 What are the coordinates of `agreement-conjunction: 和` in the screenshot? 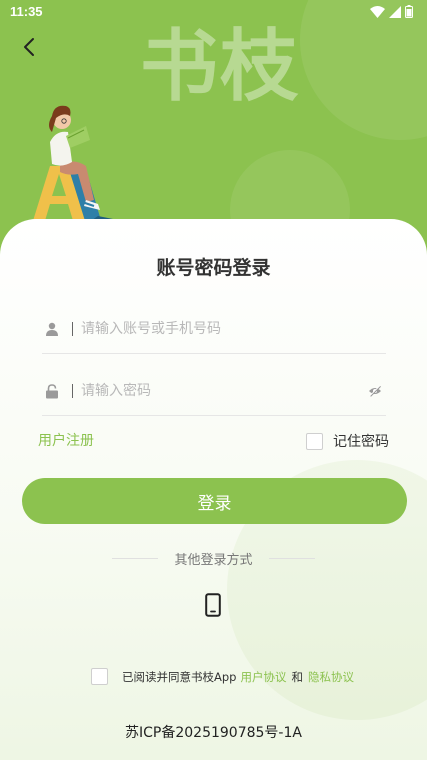 It's located at (297, 676).